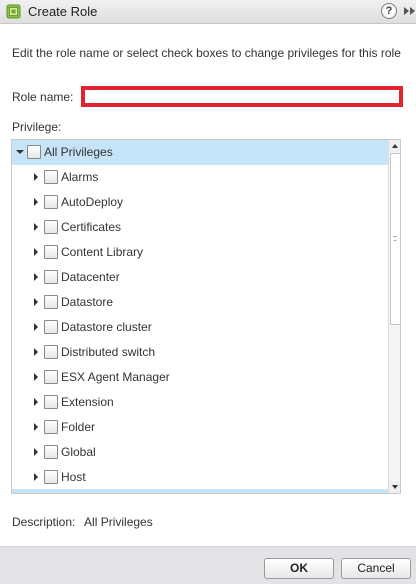  Describe the element at coordinates (106, 327) in the screenshot. I see `tree-row-label: Datastore cluster` at that location.